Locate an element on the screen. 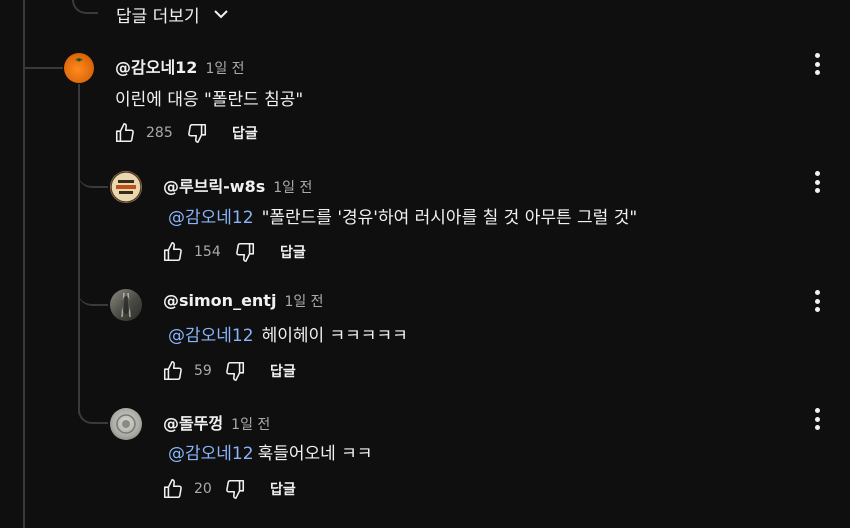  text-logo-avatar-icon is located at coordinates (126, 187).